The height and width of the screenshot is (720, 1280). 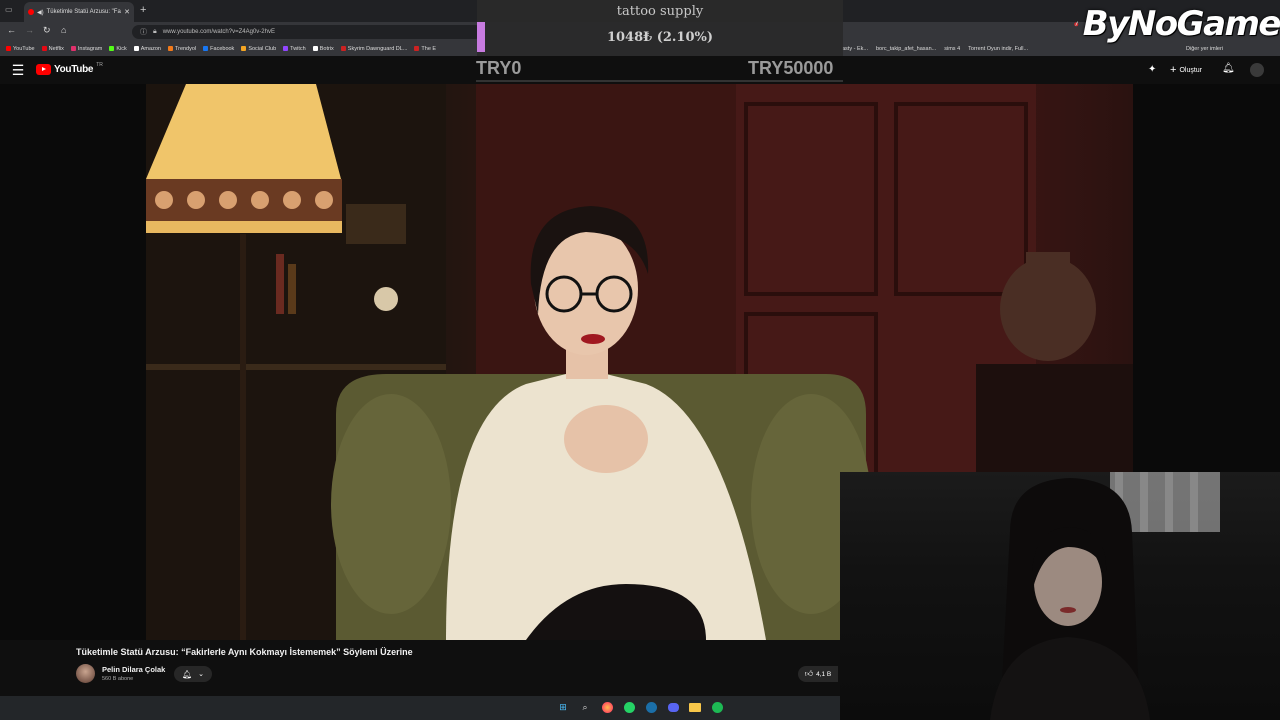 I want to click on subscription-bell-button: 🔔︎ ⌄, so click(x=193, y=674).